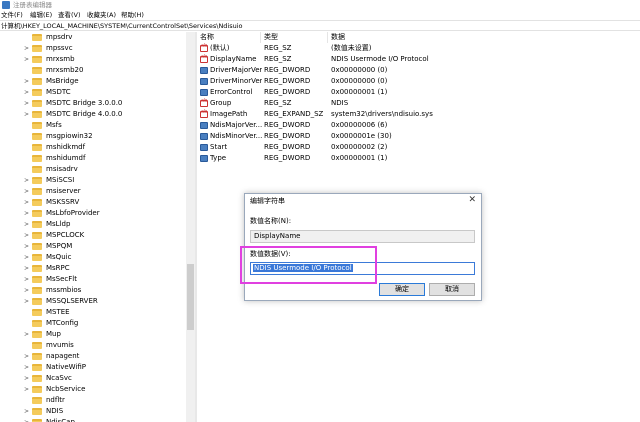 This screenshot has height=422, width=640. I want to click on value-row: Type REG_DWORD 0x00000001 (1), so click(418, 158).